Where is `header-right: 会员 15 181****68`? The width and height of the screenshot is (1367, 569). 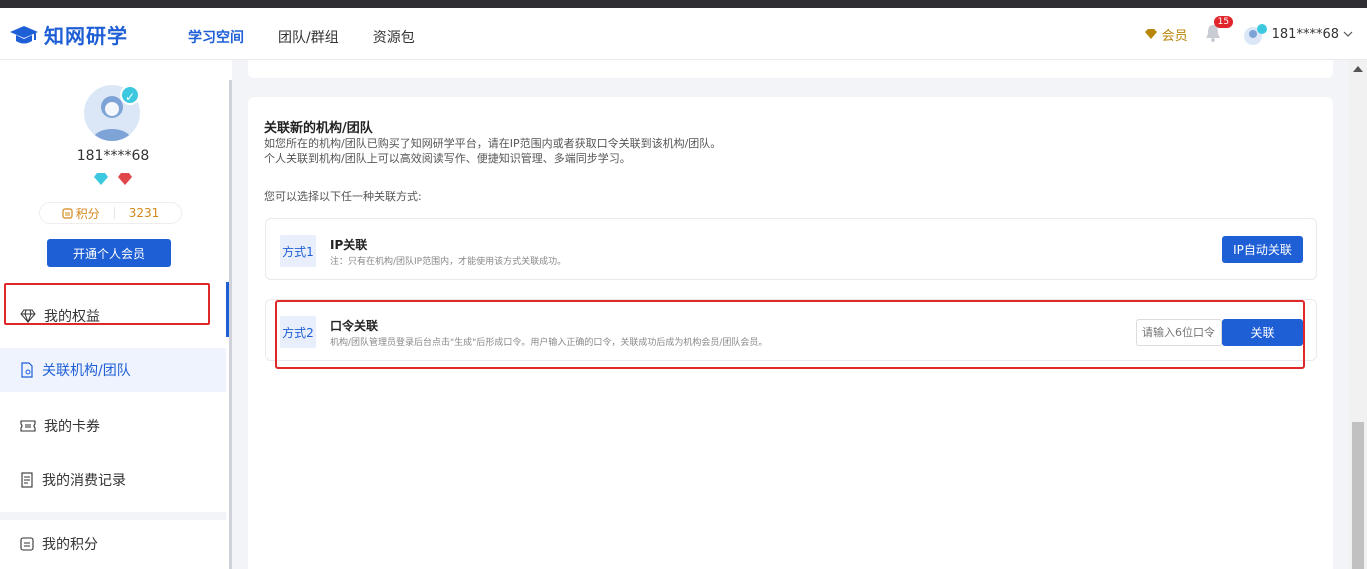 header-right: 会员 15 181****68 is located at coordinates (1248, 31).